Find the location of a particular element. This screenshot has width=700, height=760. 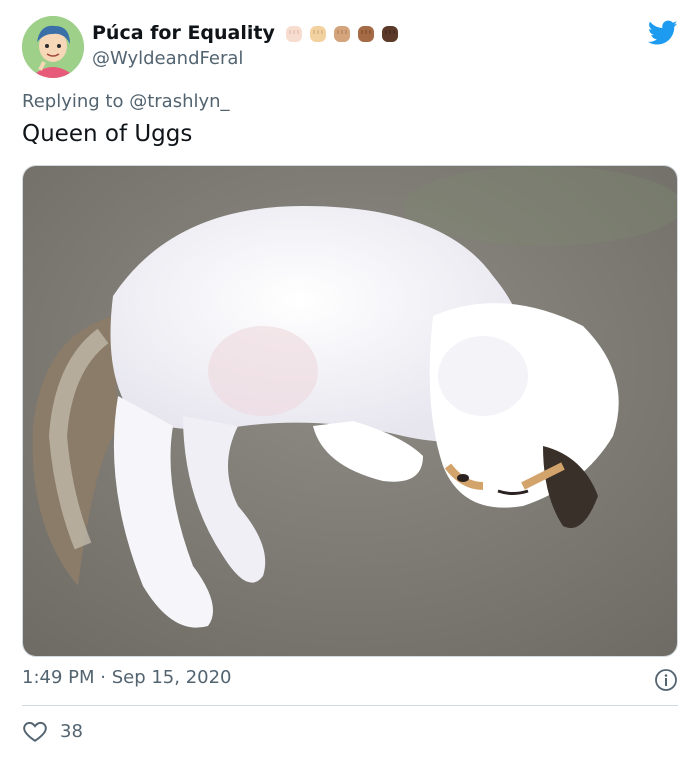

like-action: 38 is located at coordinates (52, 731).